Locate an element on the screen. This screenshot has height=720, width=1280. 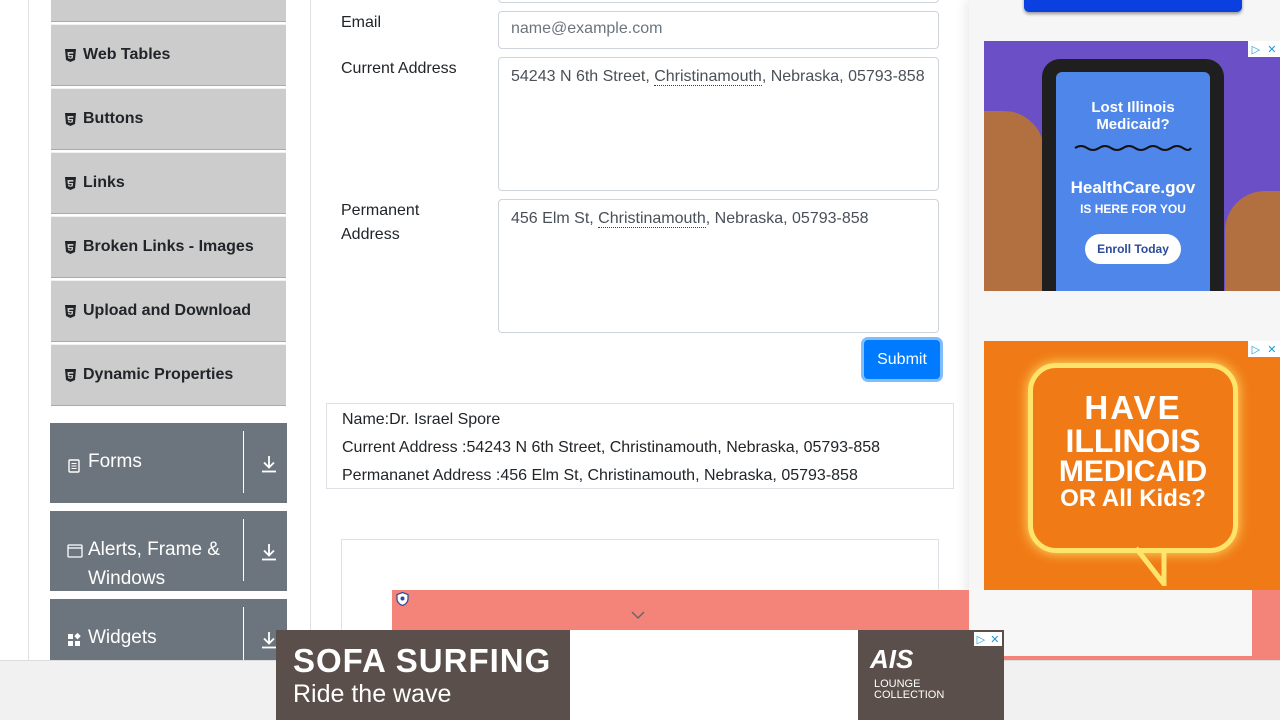
window-icon is located at coordinates (75, 550).